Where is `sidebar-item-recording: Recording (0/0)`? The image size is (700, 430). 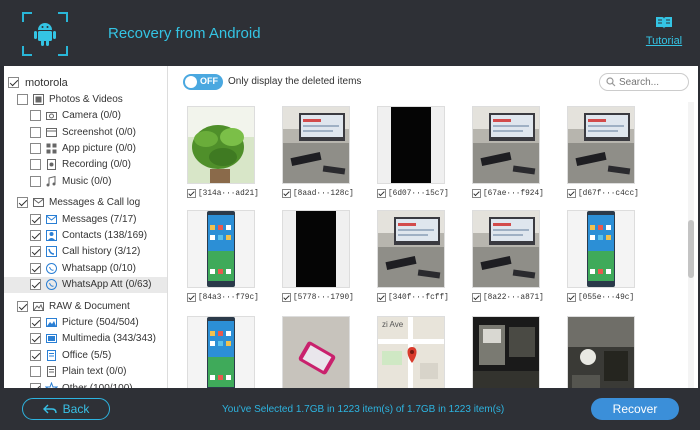 sidebar-item-recording: Recording (0/0) is located at coordinates (85, 165).